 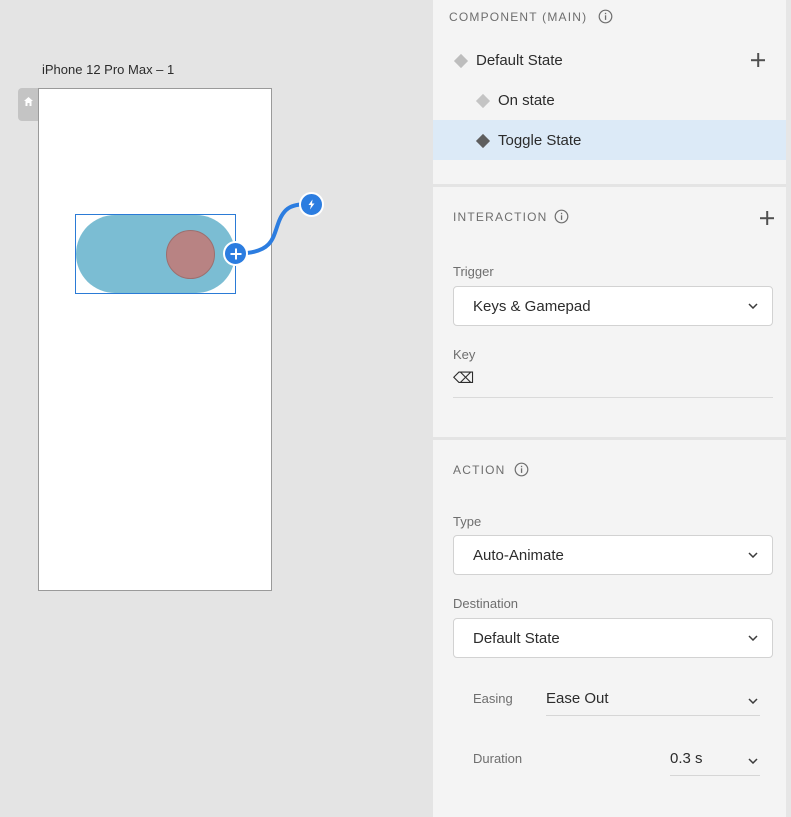 I want to click on easing-value: Ease Out, so click(x=577, y=698).